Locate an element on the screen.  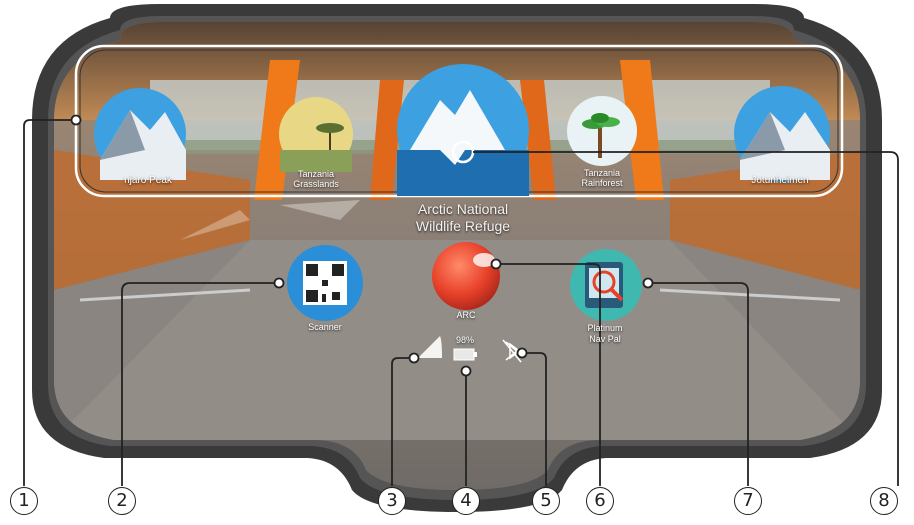
battery-icon is located at coordinates (465, 354).